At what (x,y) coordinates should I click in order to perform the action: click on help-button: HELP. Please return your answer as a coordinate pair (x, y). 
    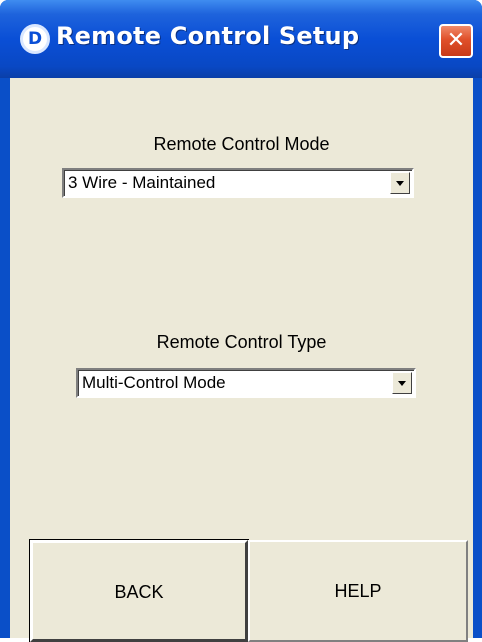
    Looking at the image, I should click on (358, 591).